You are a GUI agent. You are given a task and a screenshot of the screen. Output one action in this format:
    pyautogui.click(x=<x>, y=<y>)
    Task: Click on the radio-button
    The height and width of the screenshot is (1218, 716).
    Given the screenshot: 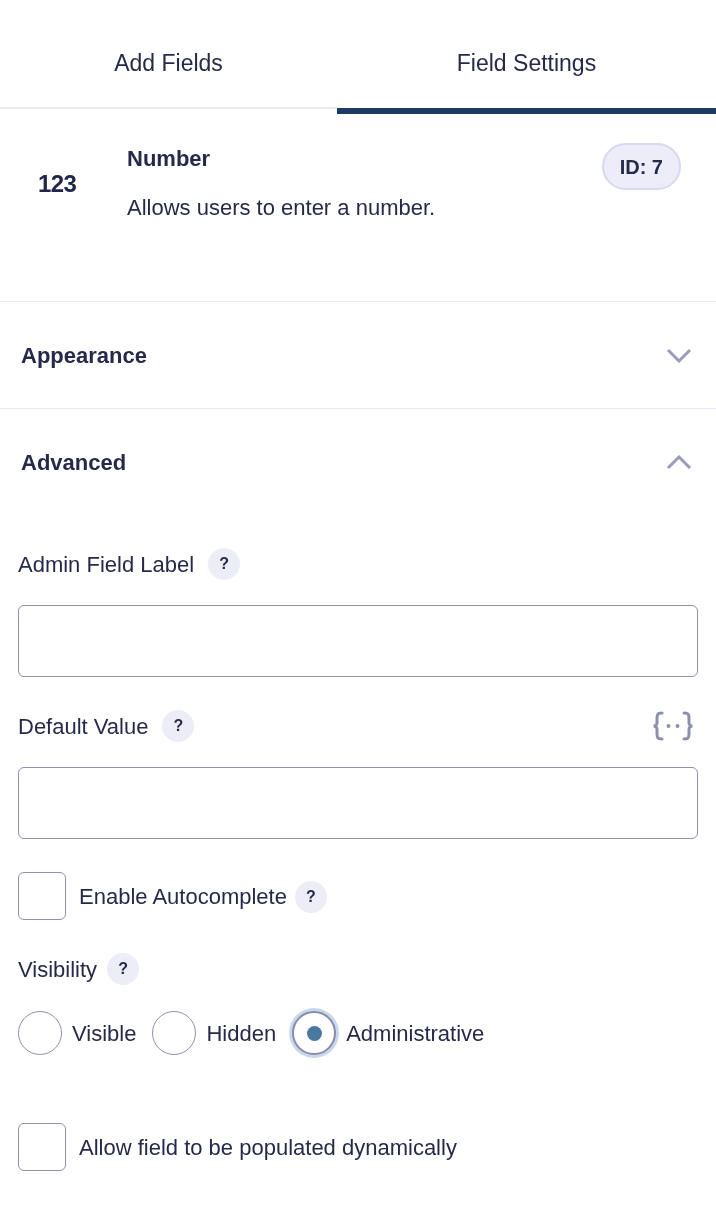 What is the action you would take?
    pyautogui.click(x=314, y=1033)
    